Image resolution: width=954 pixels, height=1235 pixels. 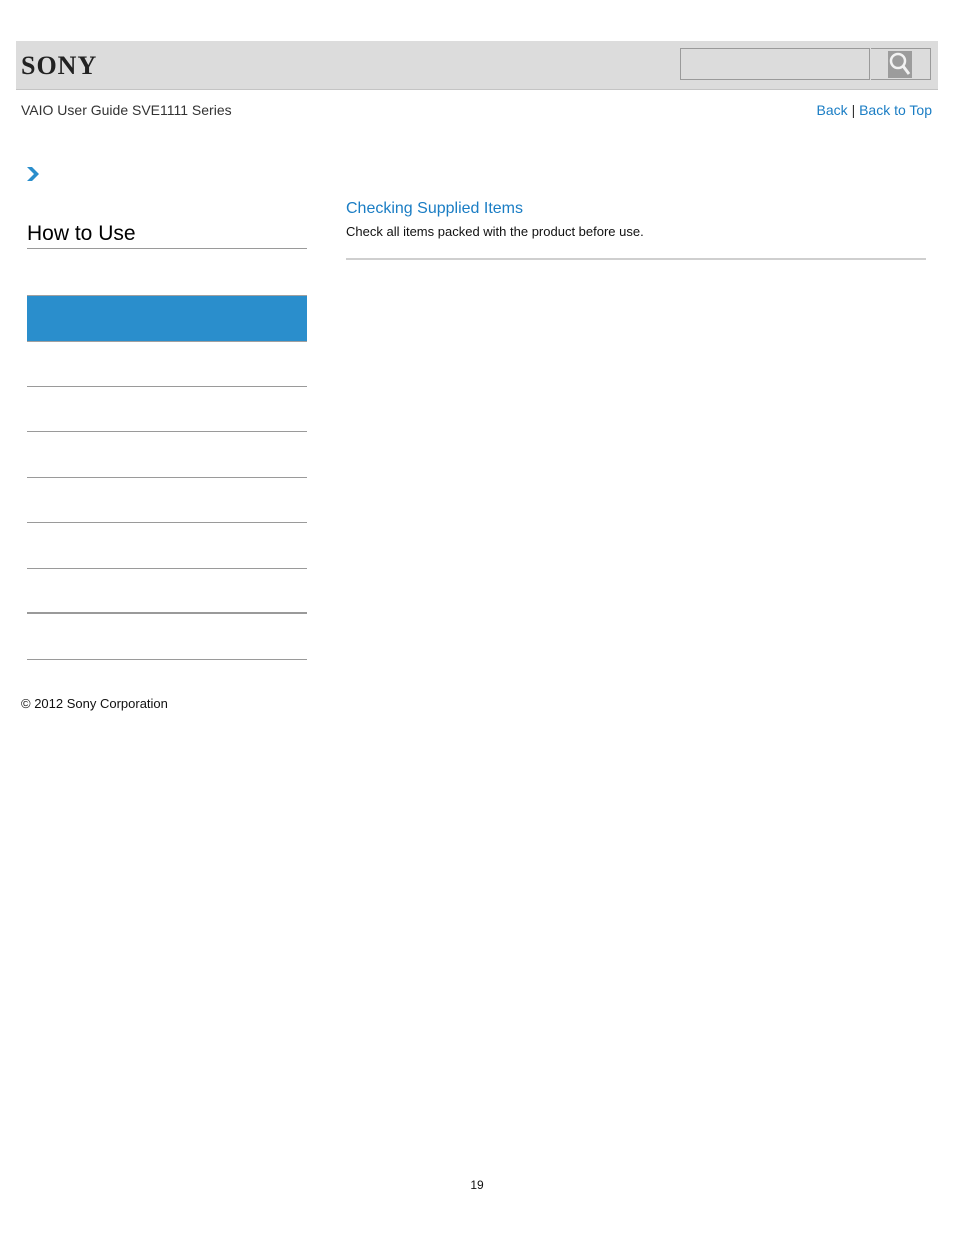 What do you see at coordinates (895, 110) in the screenshot?
I see `back-to-top-link: Back to Top` at bounding box center [895, 110].